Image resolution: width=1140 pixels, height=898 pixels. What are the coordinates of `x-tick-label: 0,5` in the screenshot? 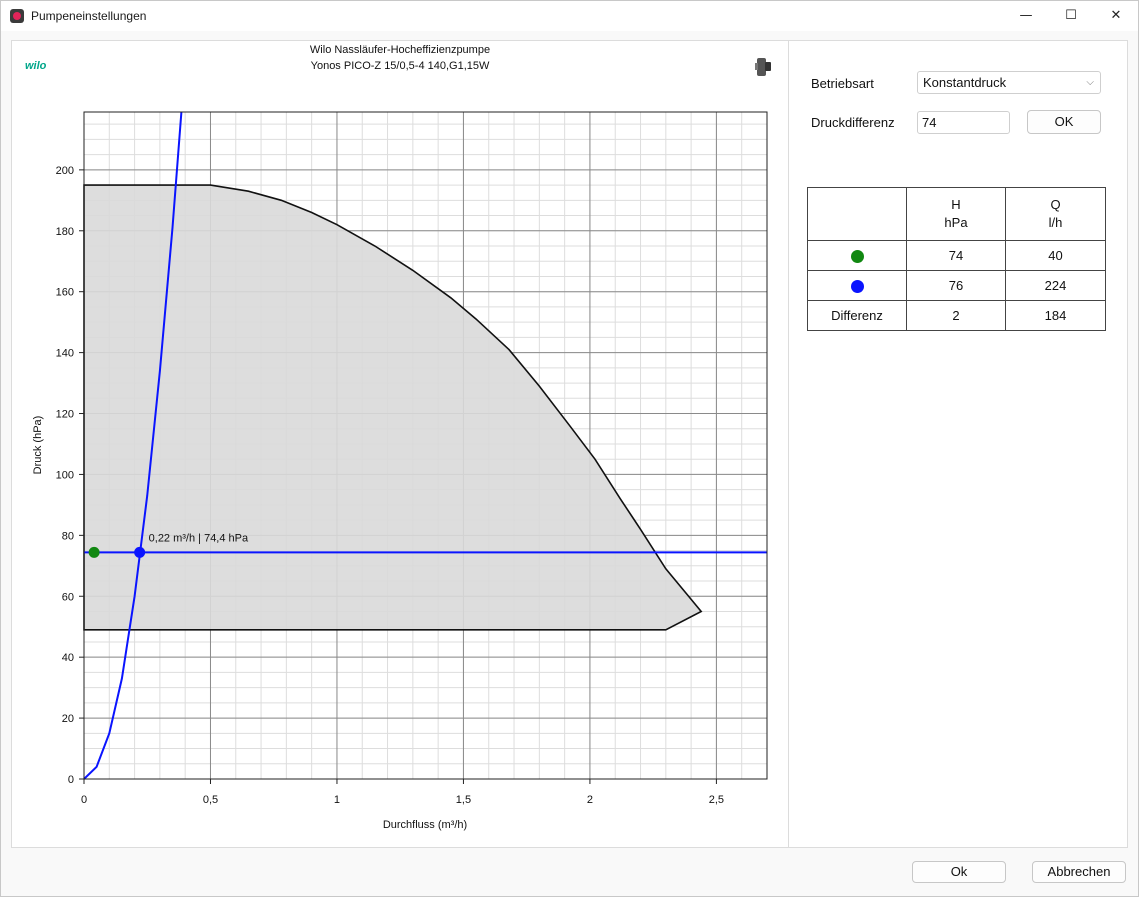 It's located at (210, 800).